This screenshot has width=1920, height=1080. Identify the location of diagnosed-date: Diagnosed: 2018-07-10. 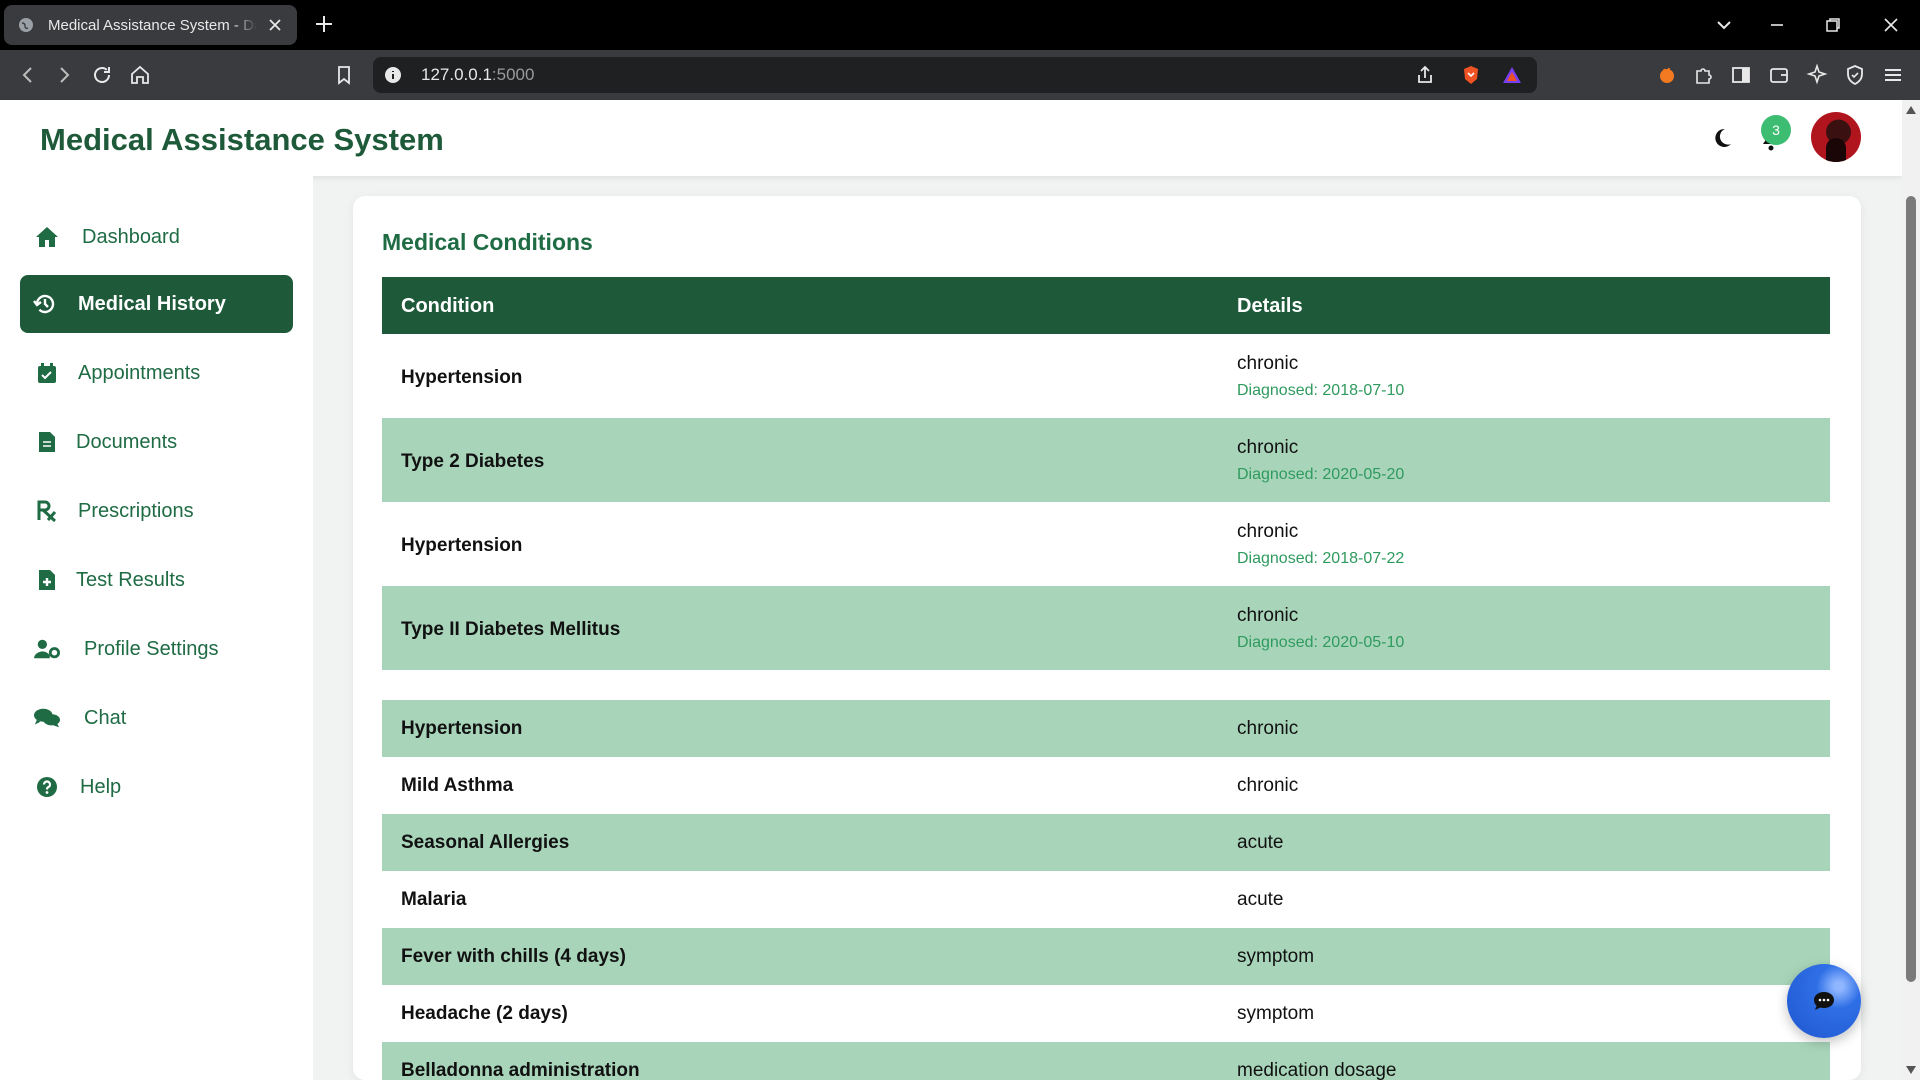
(1321, 390).